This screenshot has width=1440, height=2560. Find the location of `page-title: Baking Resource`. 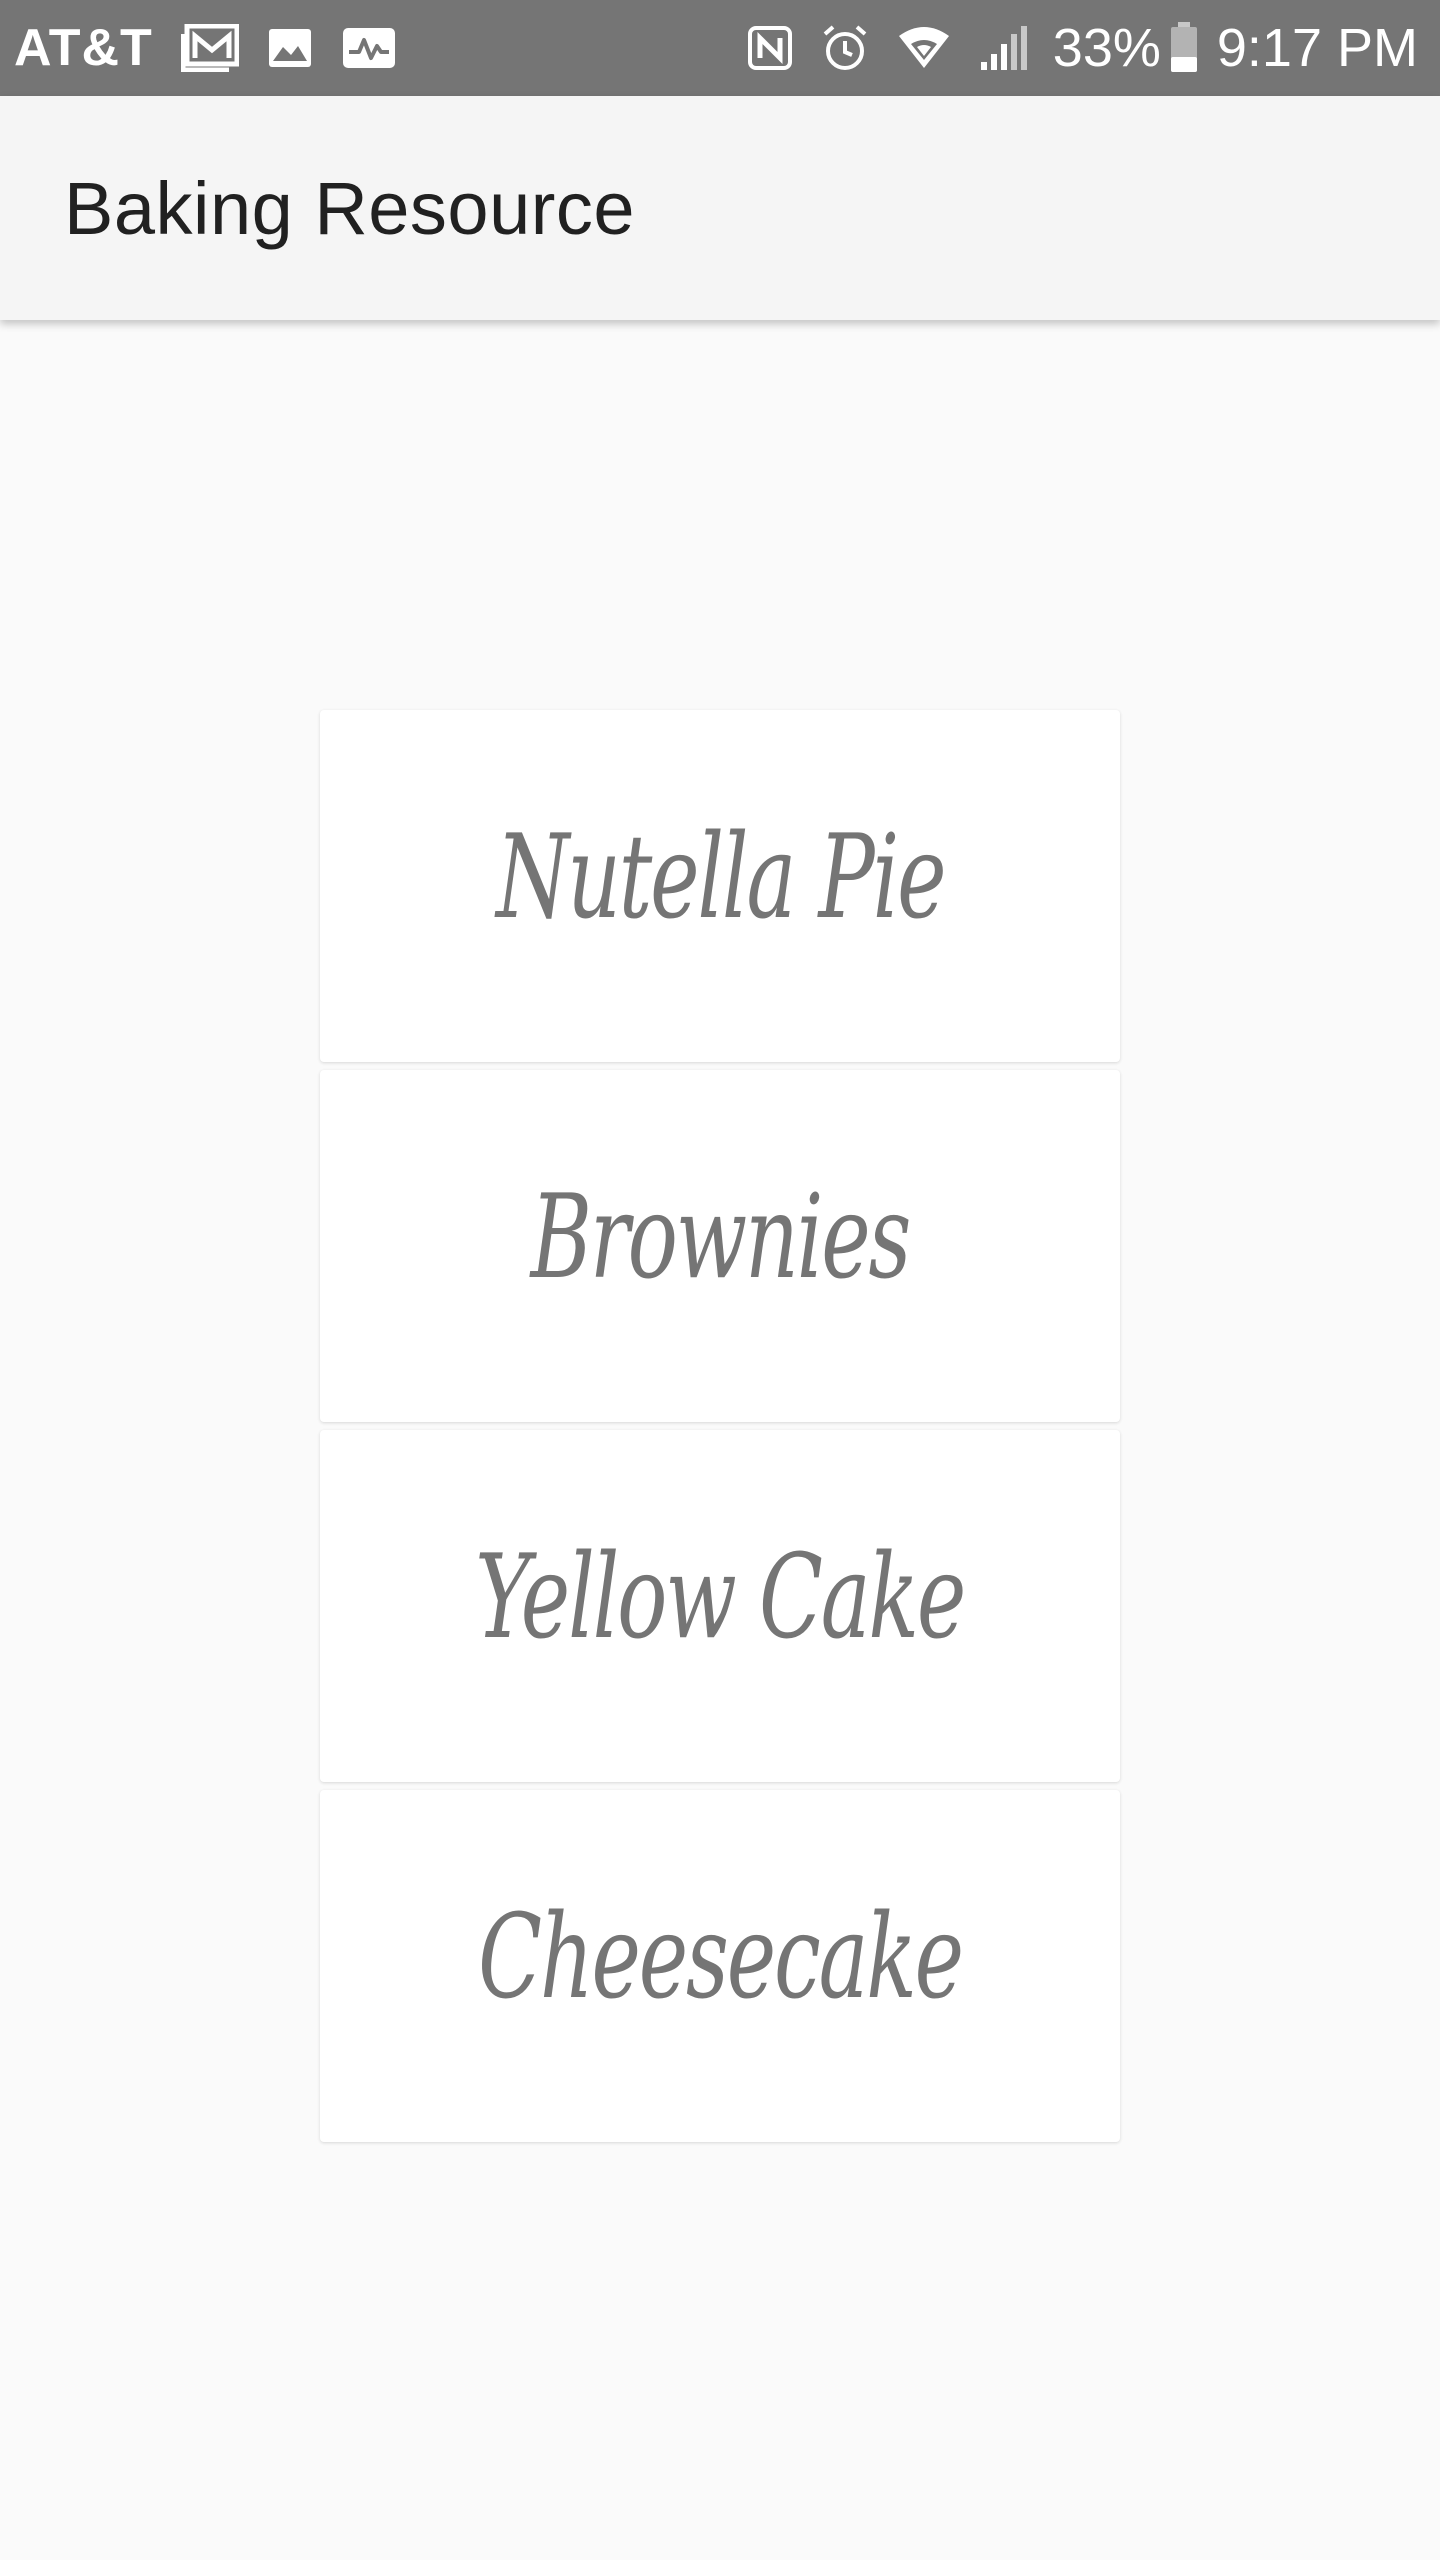

page-title: Baking Resource is located at coordinates (350, 208).